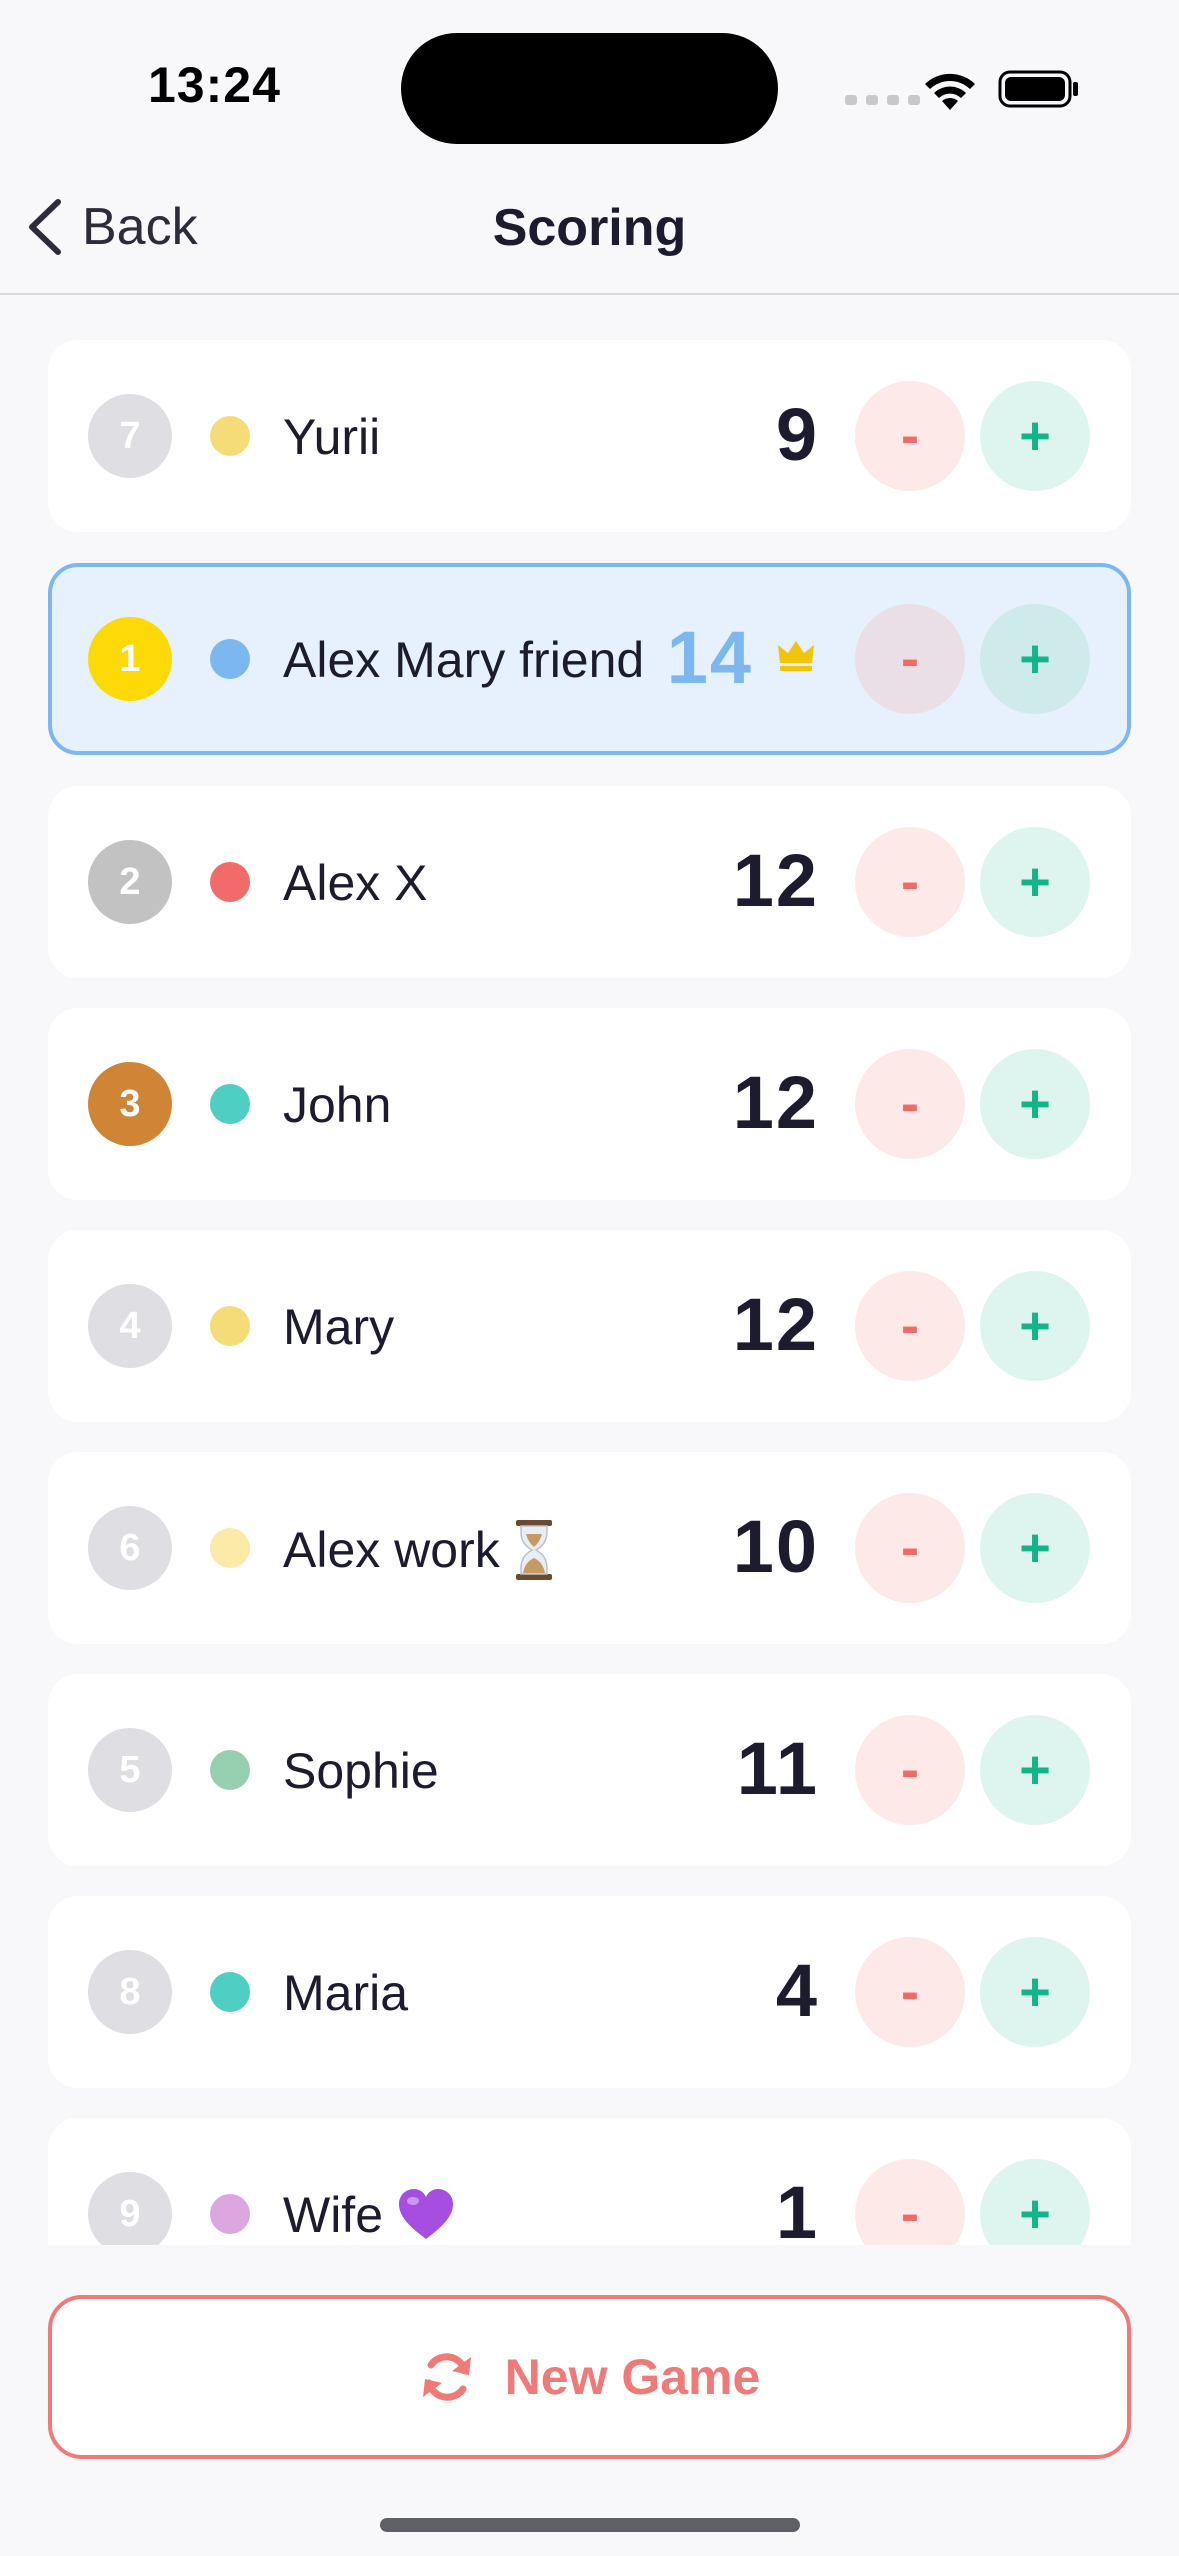 This screenshot has height=2556, width=1179. Describe the element at coordinates (130, 882) in the screenshot. I see `rank-badge: 2` at that location.